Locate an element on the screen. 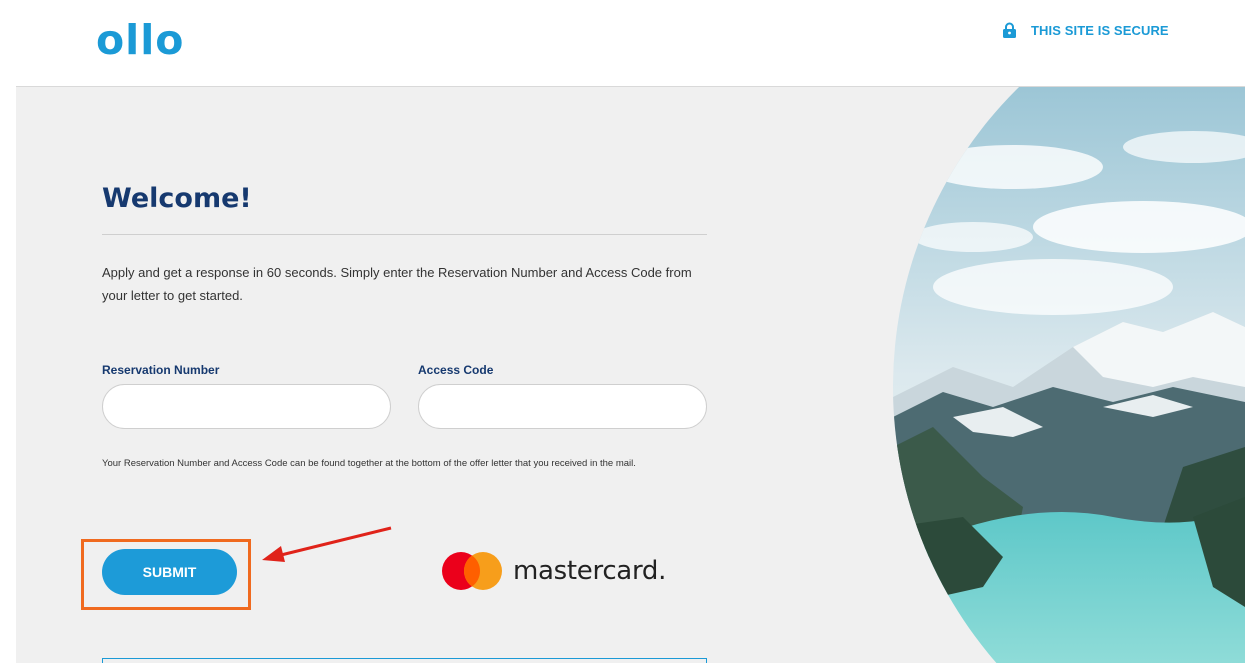  reservation-number-label: Reservation Number is located at coordinates (161, 370).